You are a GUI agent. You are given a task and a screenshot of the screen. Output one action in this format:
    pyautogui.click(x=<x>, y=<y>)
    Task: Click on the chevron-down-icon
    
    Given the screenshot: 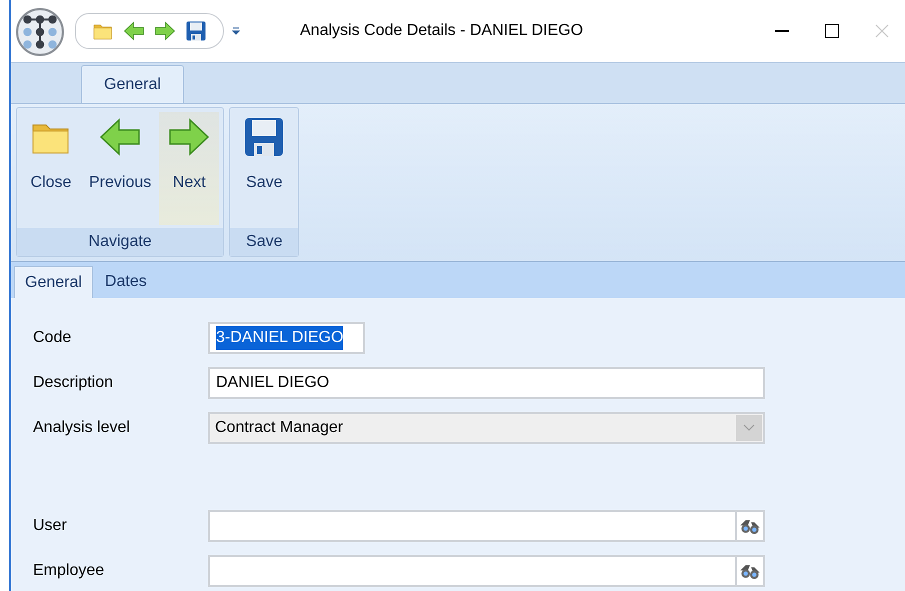 What is the action you would take?
    pyautogui.click(x=749, y=428)
    